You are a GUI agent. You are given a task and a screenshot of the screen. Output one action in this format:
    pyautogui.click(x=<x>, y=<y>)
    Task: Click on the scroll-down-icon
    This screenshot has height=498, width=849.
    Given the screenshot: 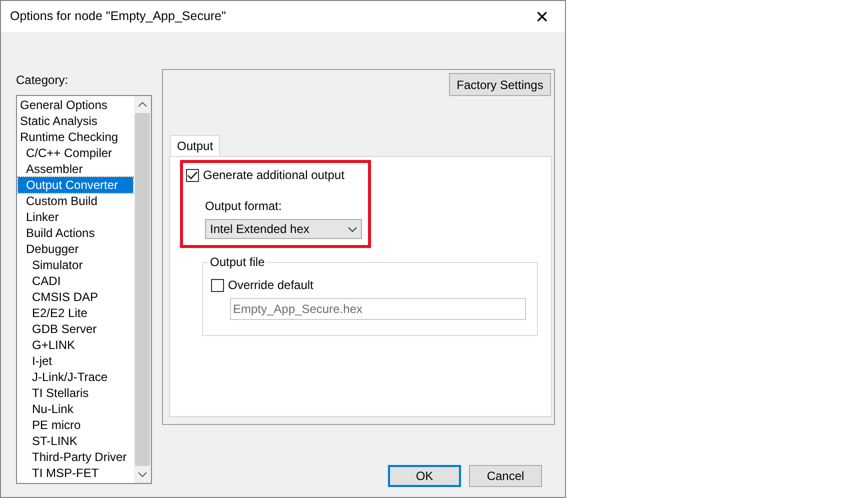 What is the action you would take?
    pyautogui.click(x=142, y=474)
    